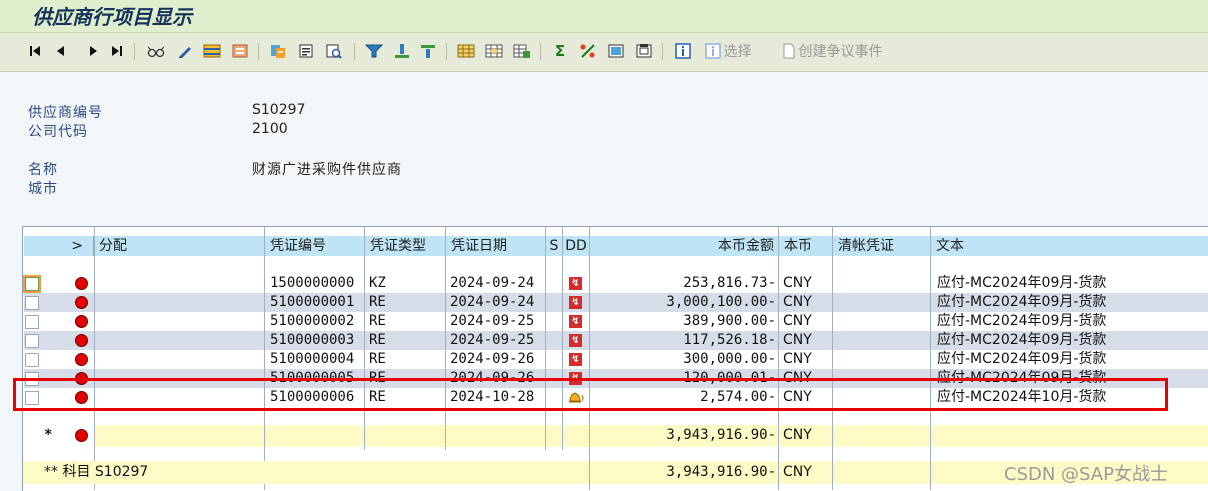 The height and width of the screenshot is (491, 1208). I want to click on document-number: 5100000004, so click(312, 359).